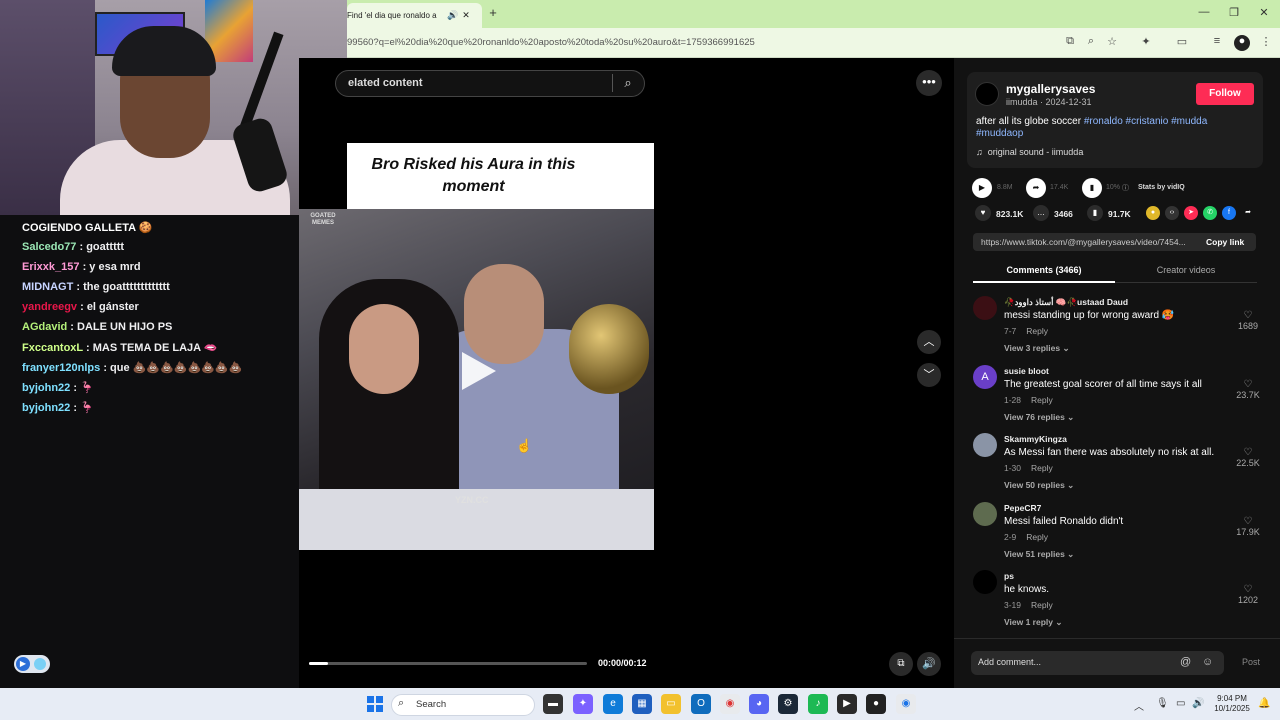 This screenshot has height=720, width=1280. What do you see at coordinates (929, 342) in the screenshot?
I see `previous-video-button: ︿` at bounding box center [929, 342].